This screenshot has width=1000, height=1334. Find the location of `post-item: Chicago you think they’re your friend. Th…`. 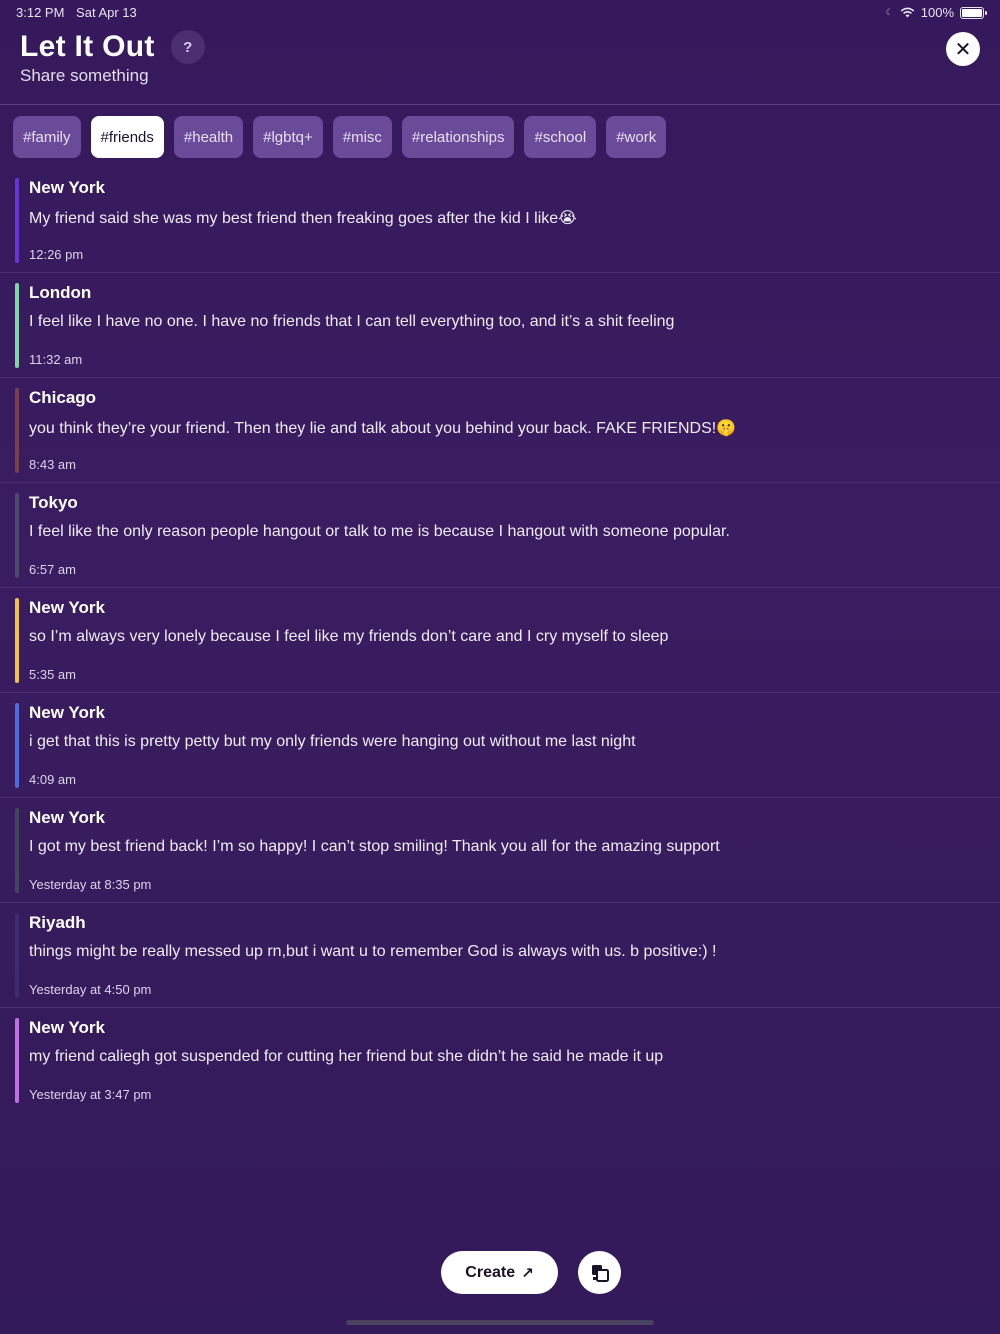

post-item: Chicago you think they’re your friend. Th… is located at coordinates (500, 430).